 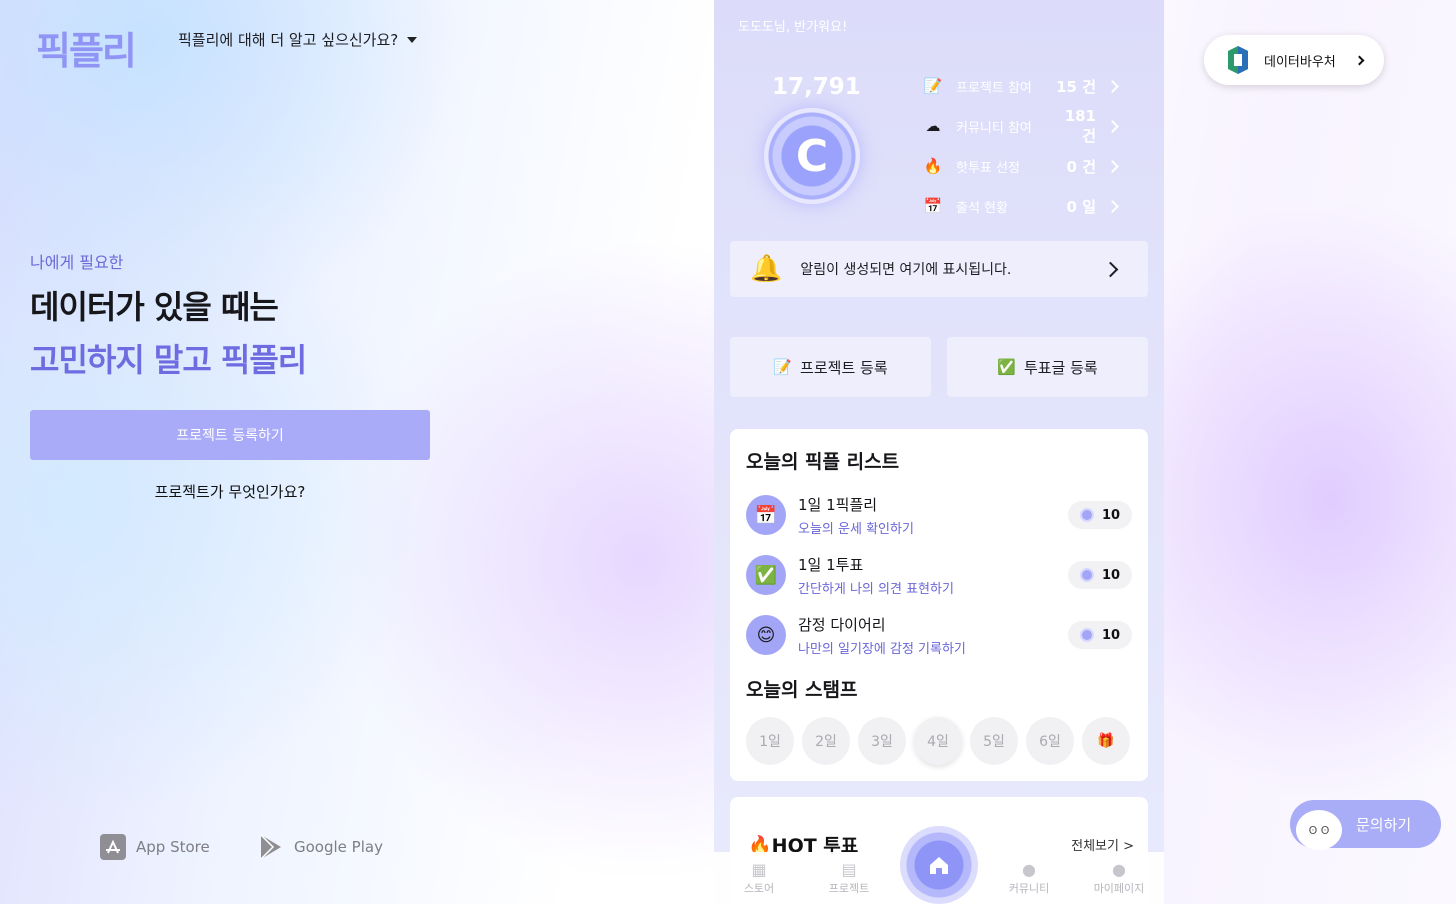 I want to click on tab-project: ▤ 프로젝트, so click(x=849, y=878).